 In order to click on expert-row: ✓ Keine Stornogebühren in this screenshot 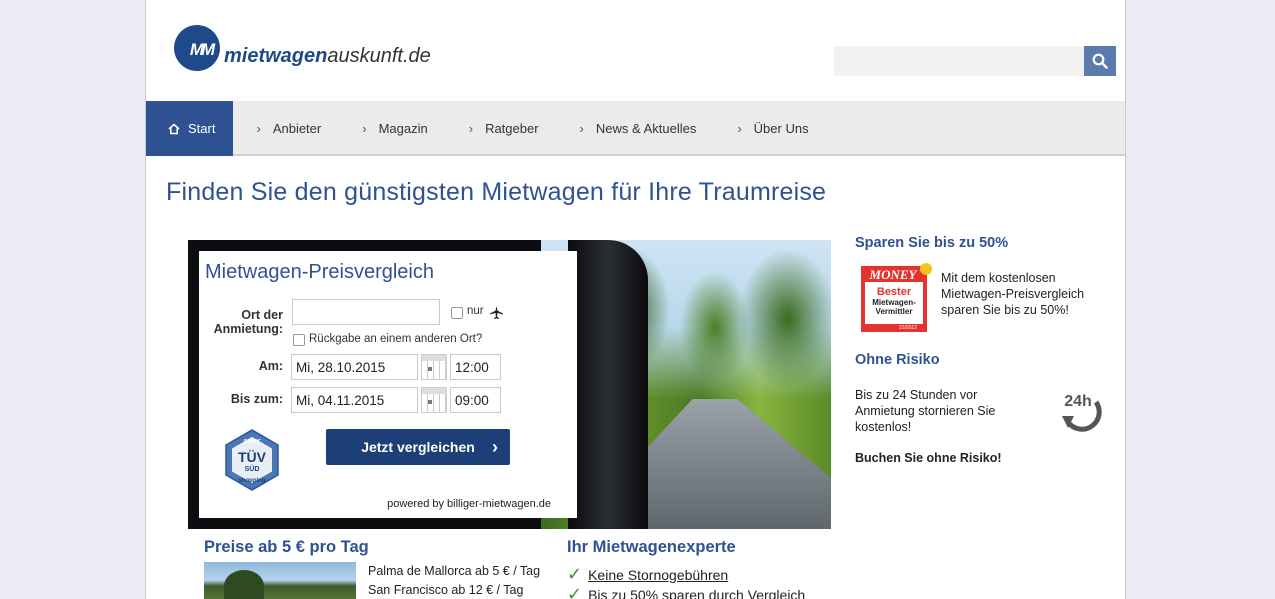, I will do `click(647, 574)`.